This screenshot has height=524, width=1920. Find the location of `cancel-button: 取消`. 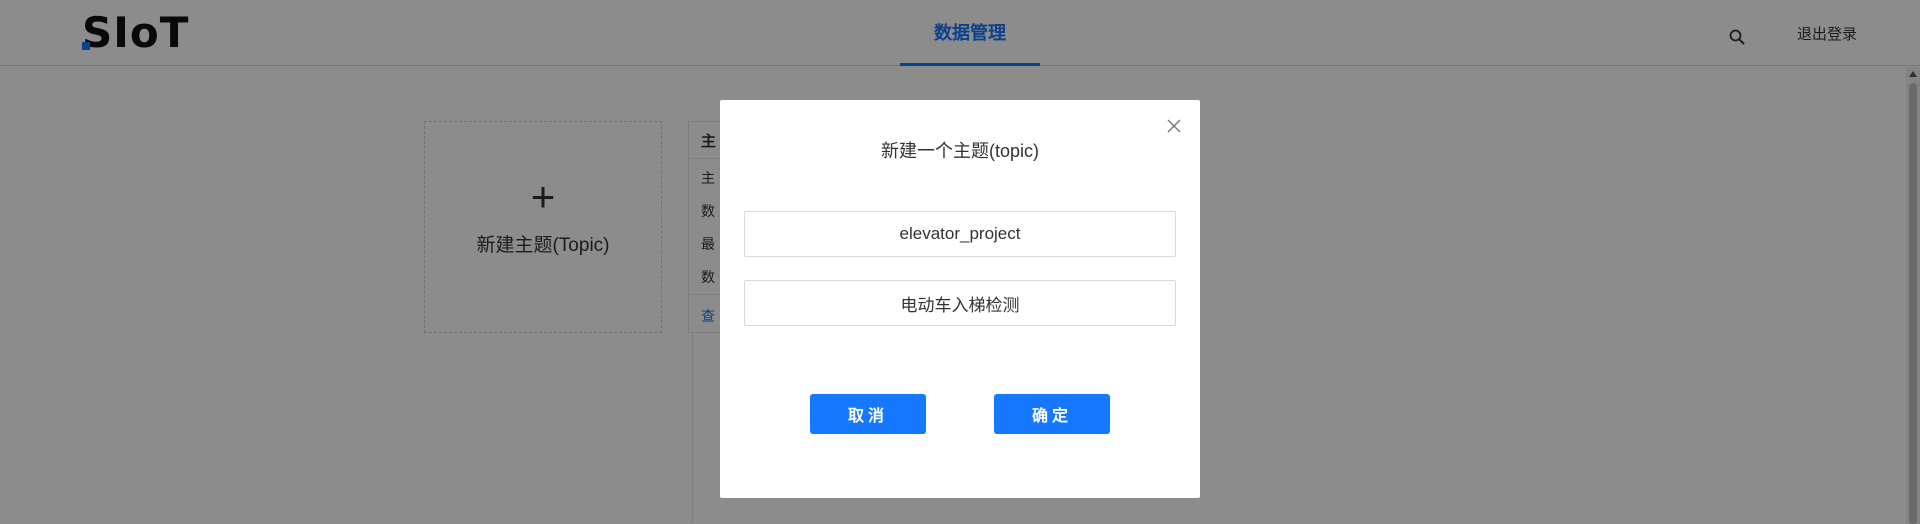

cancel-button: 取消 is located at coordinates (868, 414).